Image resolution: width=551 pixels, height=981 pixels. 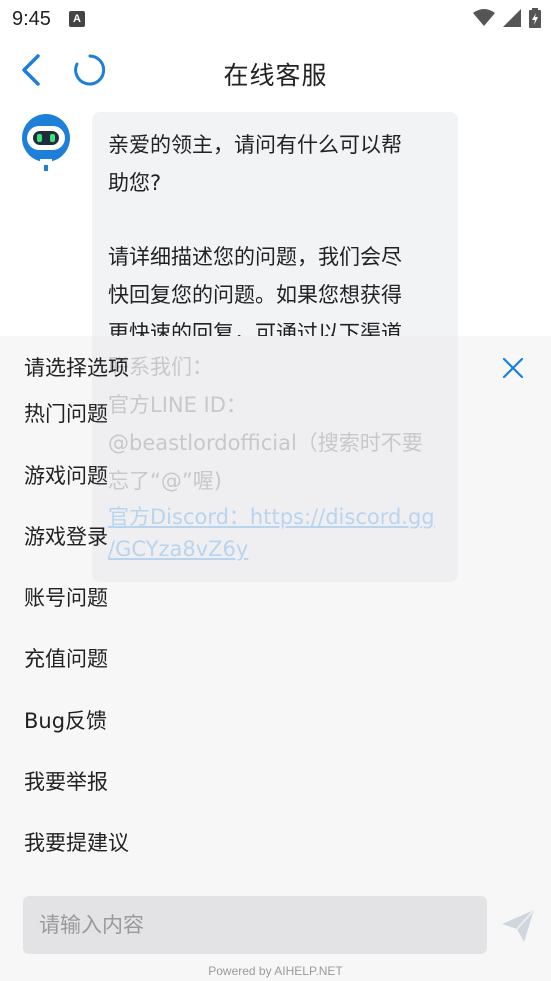 I want to click on message-line: 更快速的回复，可通过以下渠道, so click(x=255, y=328).